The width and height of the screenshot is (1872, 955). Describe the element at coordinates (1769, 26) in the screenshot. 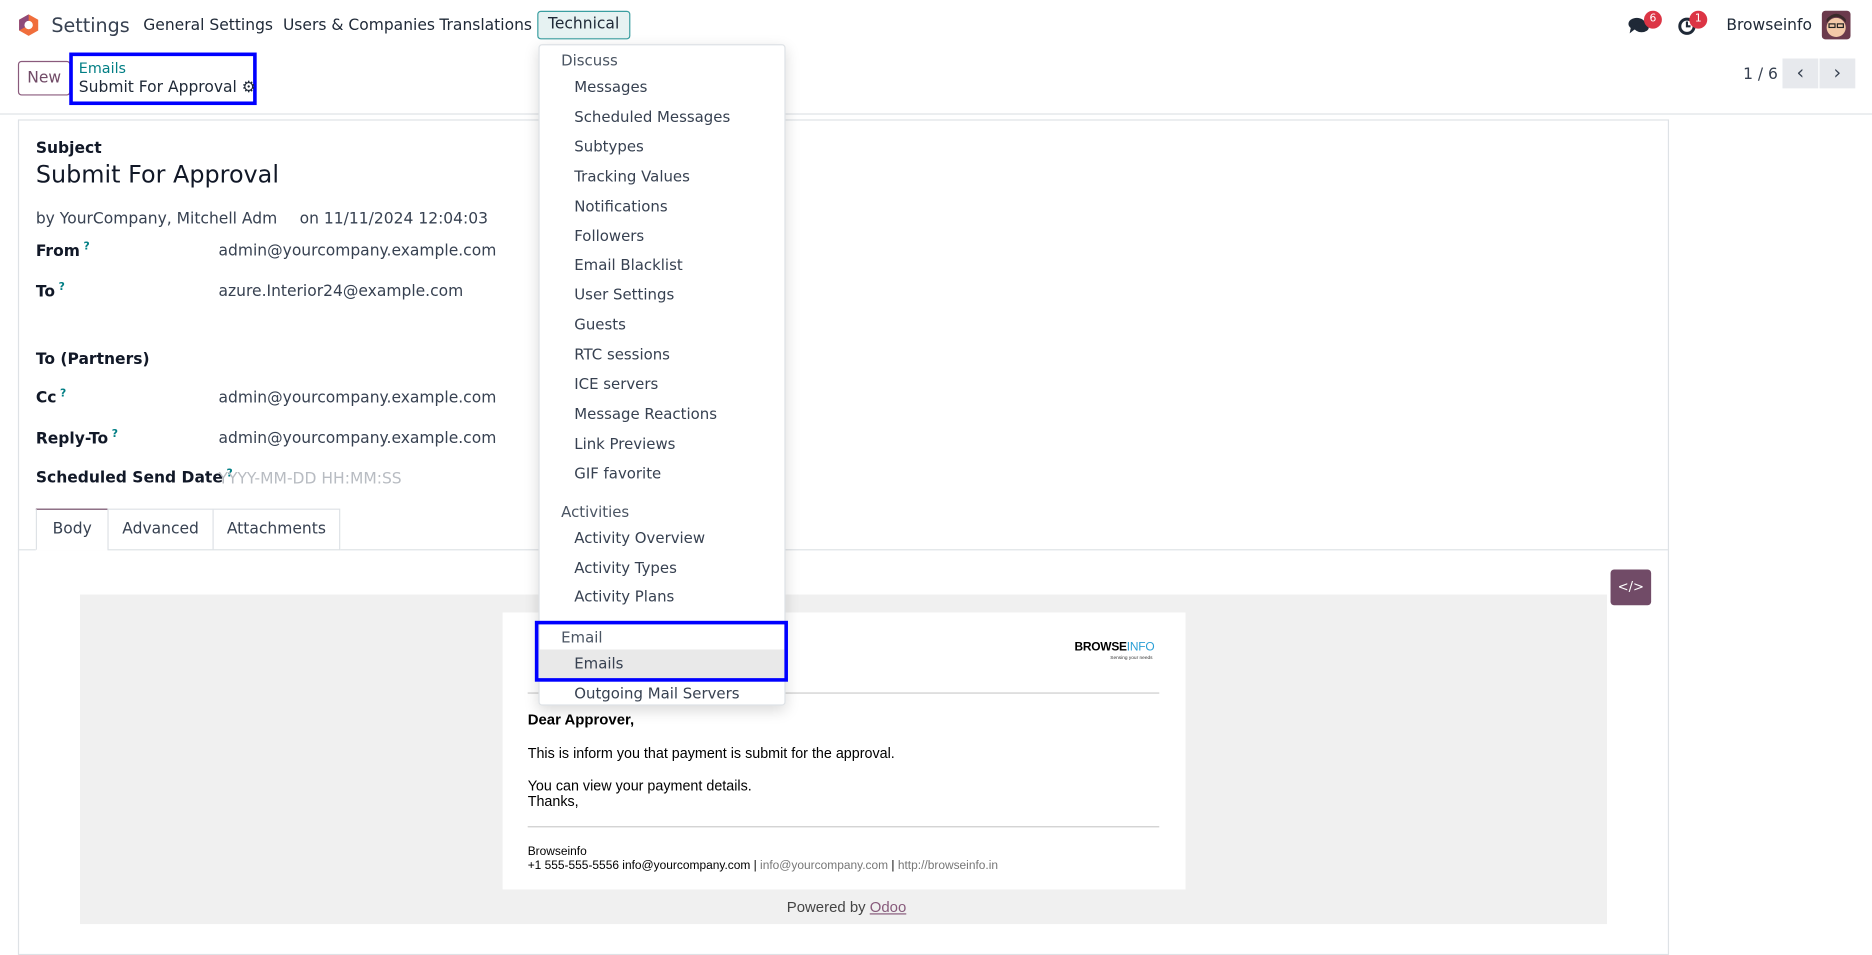

I see `user-name: Browseinfo` at that location.